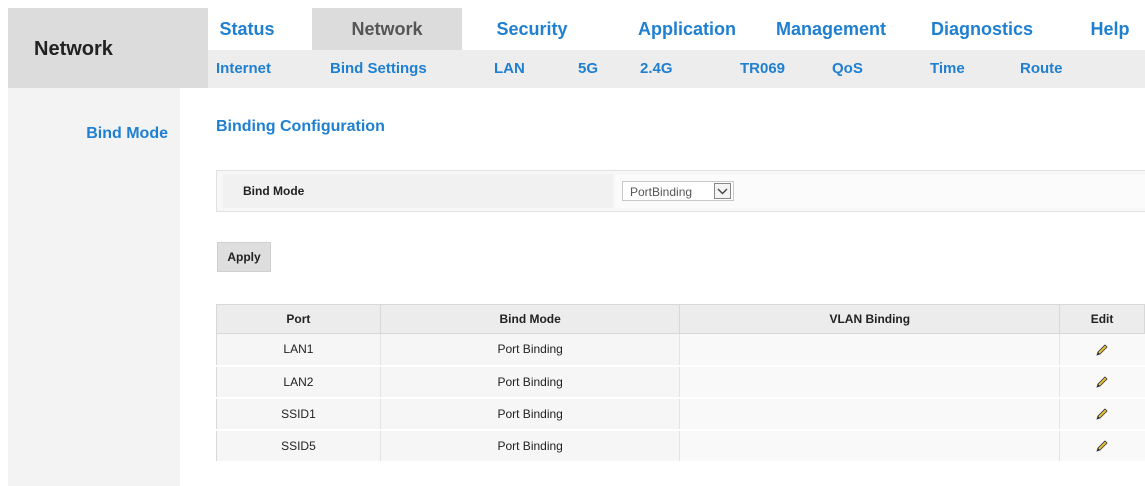 The width and height of the screenshot is (1145, 486). Describe the element at coordinates (831, 29) in the screenshot. I see `tab-management: Management` at that location.